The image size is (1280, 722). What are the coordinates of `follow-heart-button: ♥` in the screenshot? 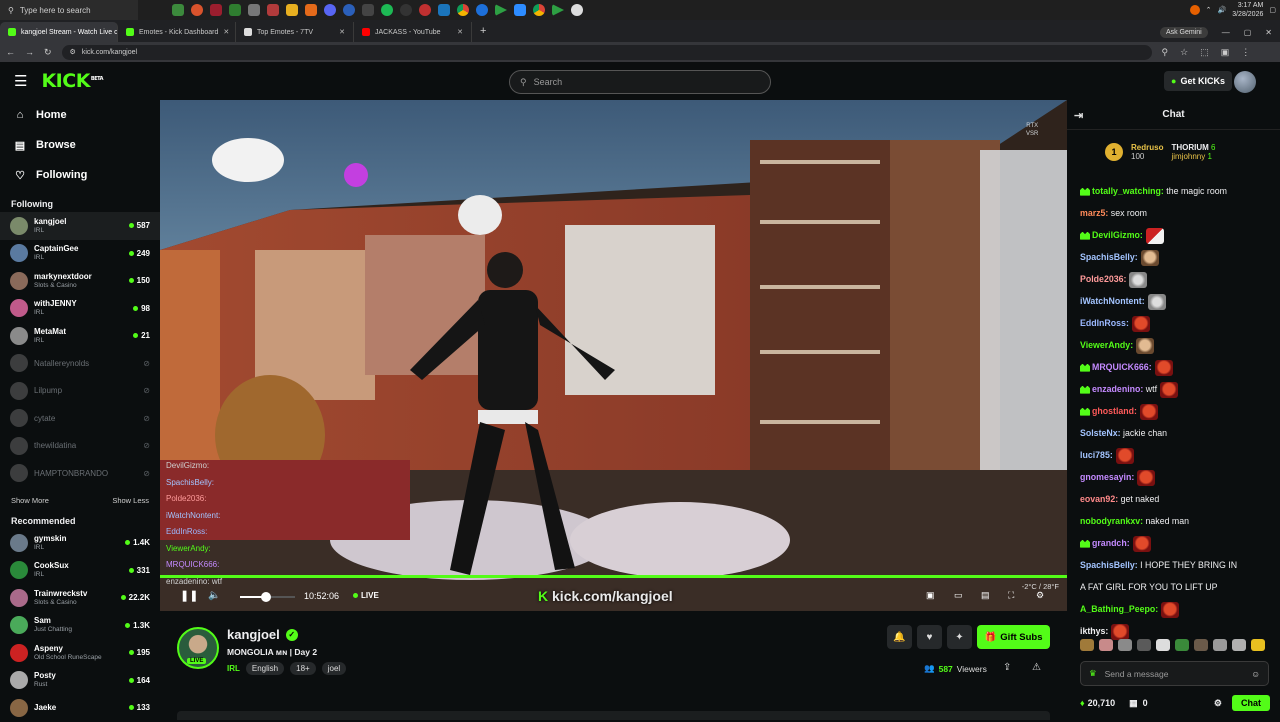 It's located at (929, 637).